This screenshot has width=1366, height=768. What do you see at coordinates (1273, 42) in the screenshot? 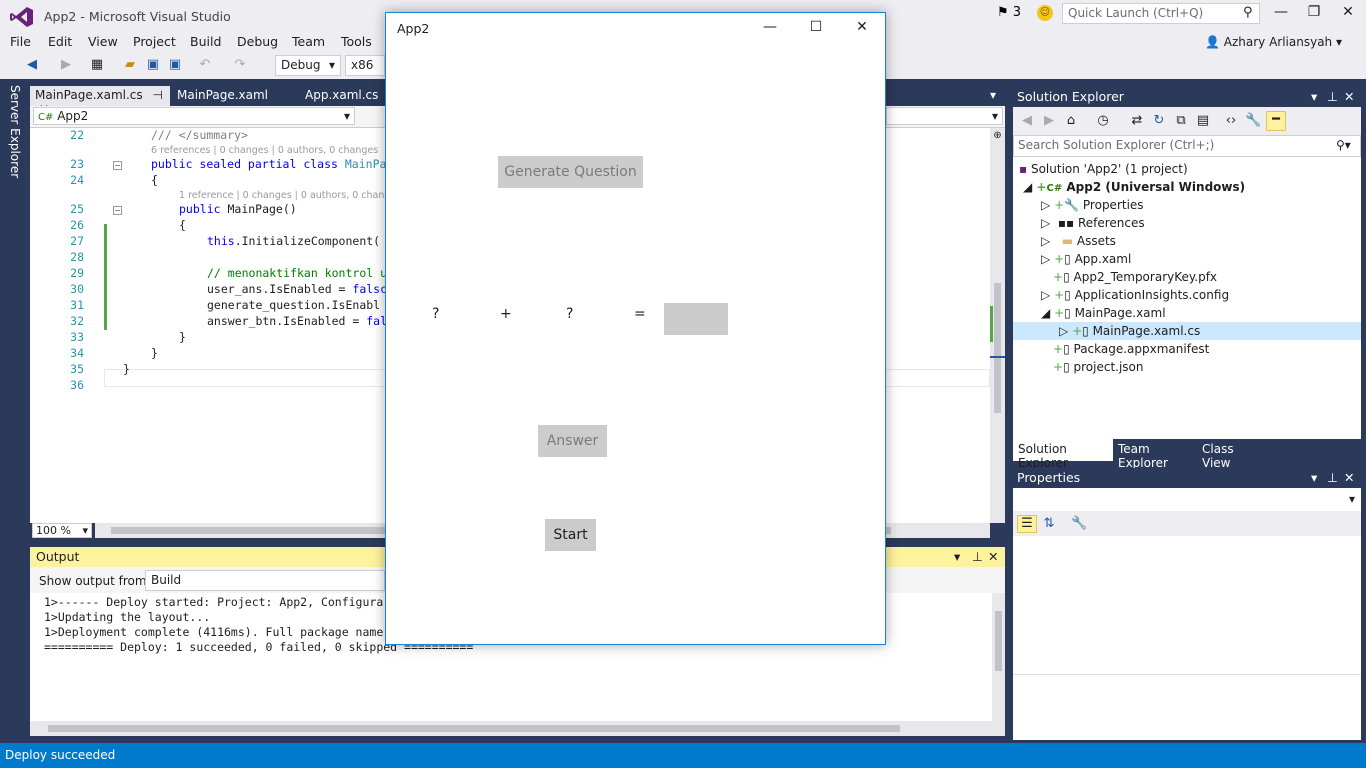
I see `user-account: 👤 Azhary Arliansyah ▾` at bounding box center [1273, 42].